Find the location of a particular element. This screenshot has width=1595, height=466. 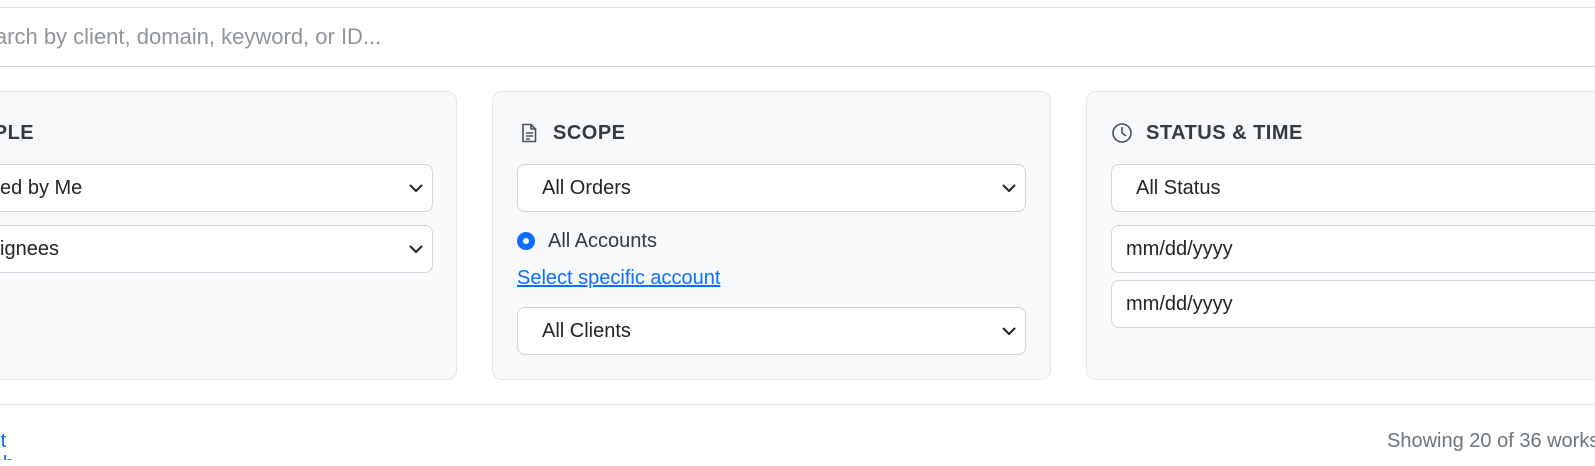

people-card-header: PEOPLE is located at coordinates (17, 133).